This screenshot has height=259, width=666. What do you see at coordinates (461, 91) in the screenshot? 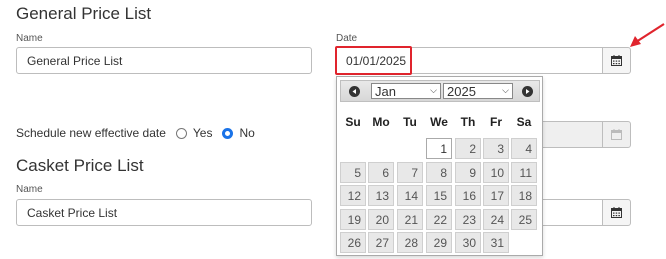
I see `year-select-value: 2025` at bounding box center [461, 91].